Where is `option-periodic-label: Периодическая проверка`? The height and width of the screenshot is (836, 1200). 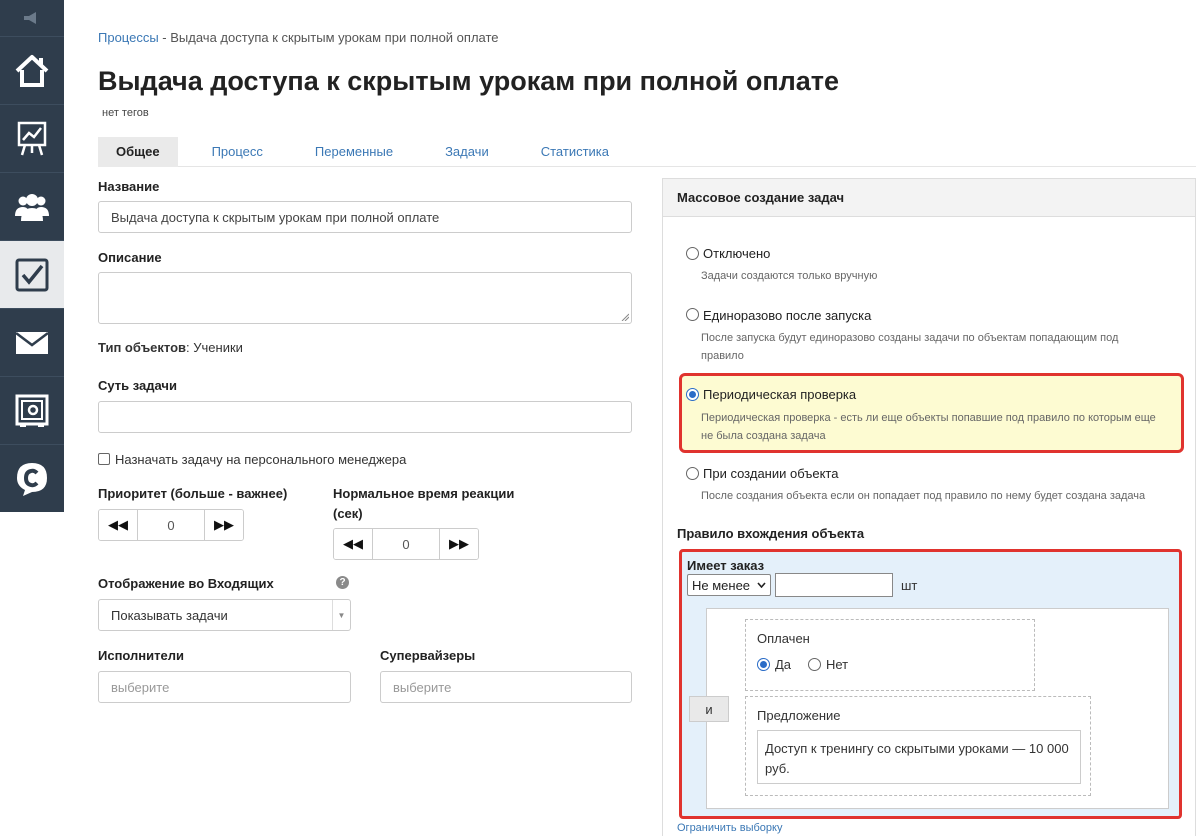
option-periodic-label: Периодическая проверка is located at coordinates (780, 394).